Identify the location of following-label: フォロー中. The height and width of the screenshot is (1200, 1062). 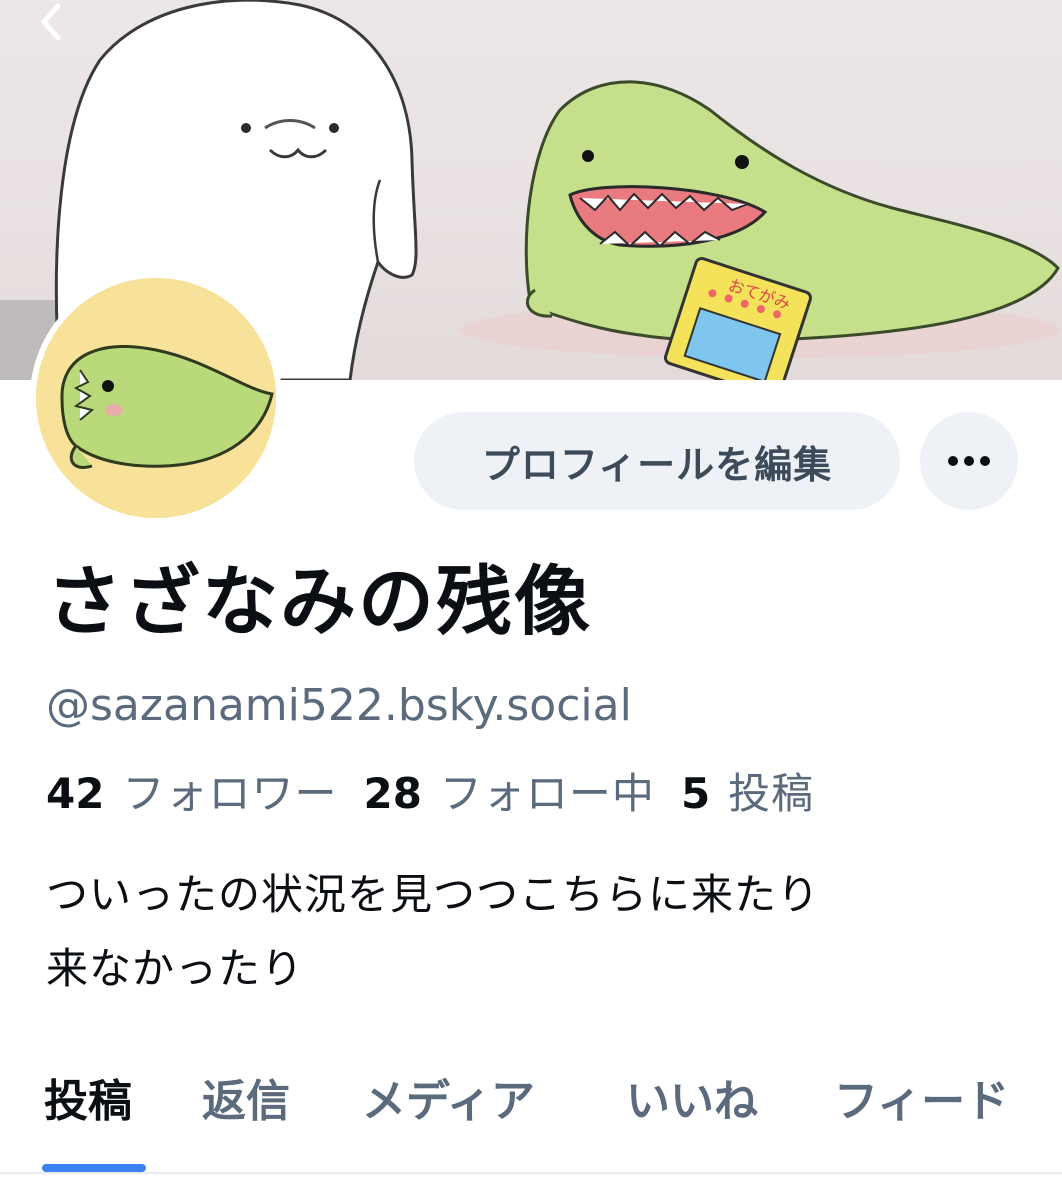
(547, 793).